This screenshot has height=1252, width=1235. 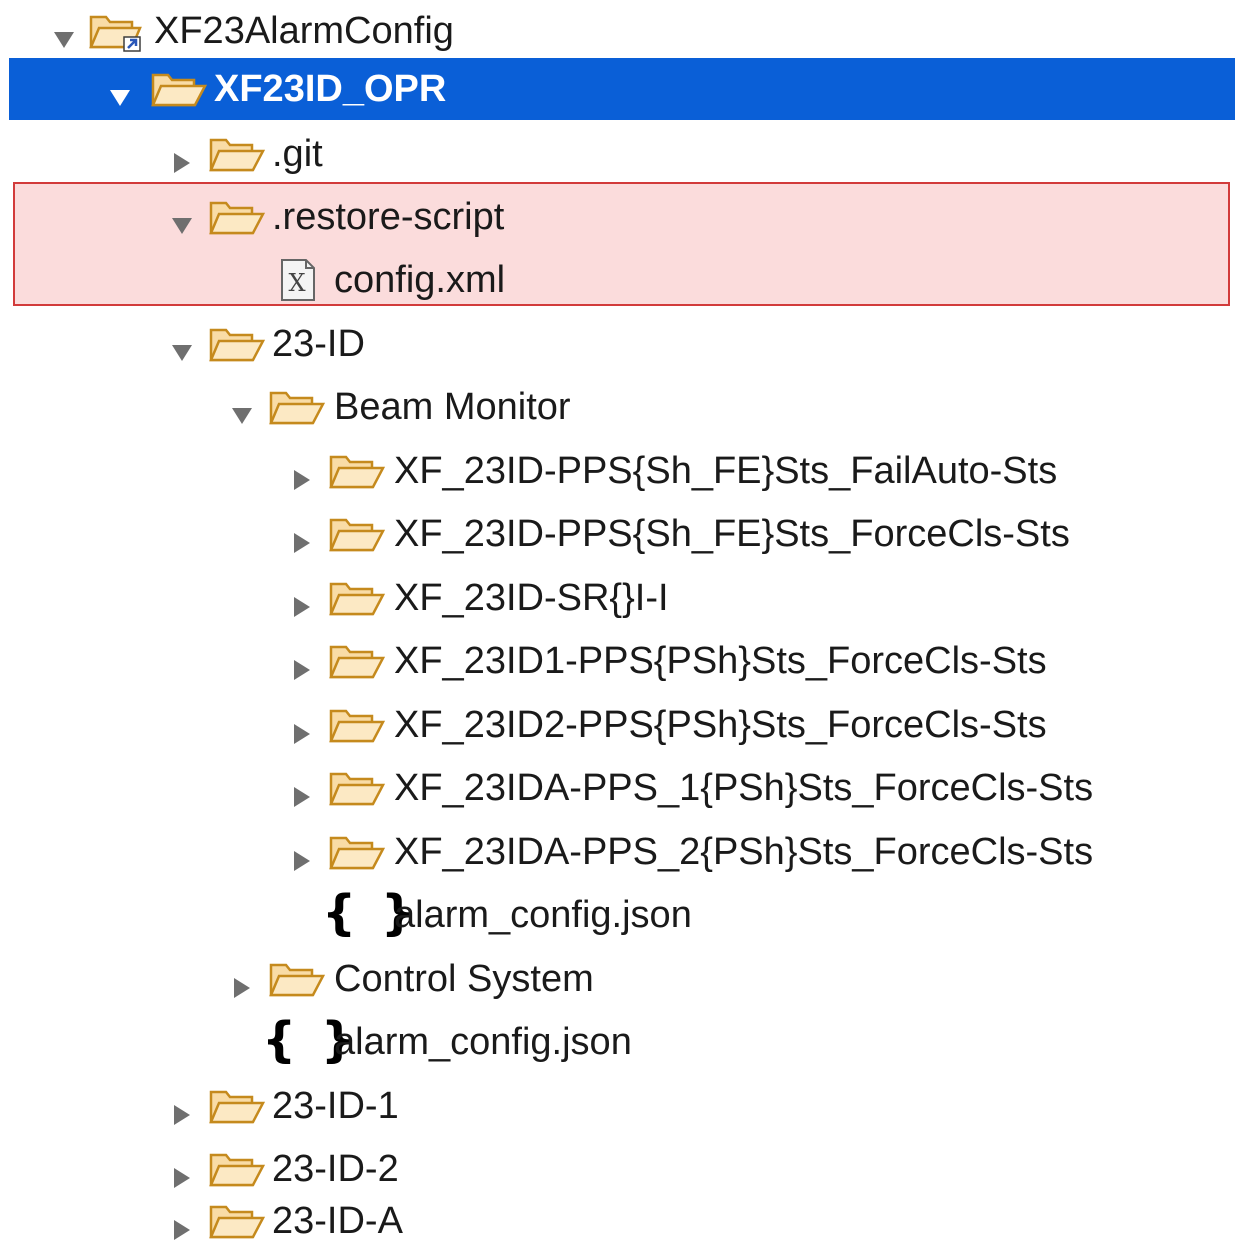 What do you see at coordinates (420, 280) in the screenshot?
I see `tree-item-label: config.xml` at bounding box center [420, 280].